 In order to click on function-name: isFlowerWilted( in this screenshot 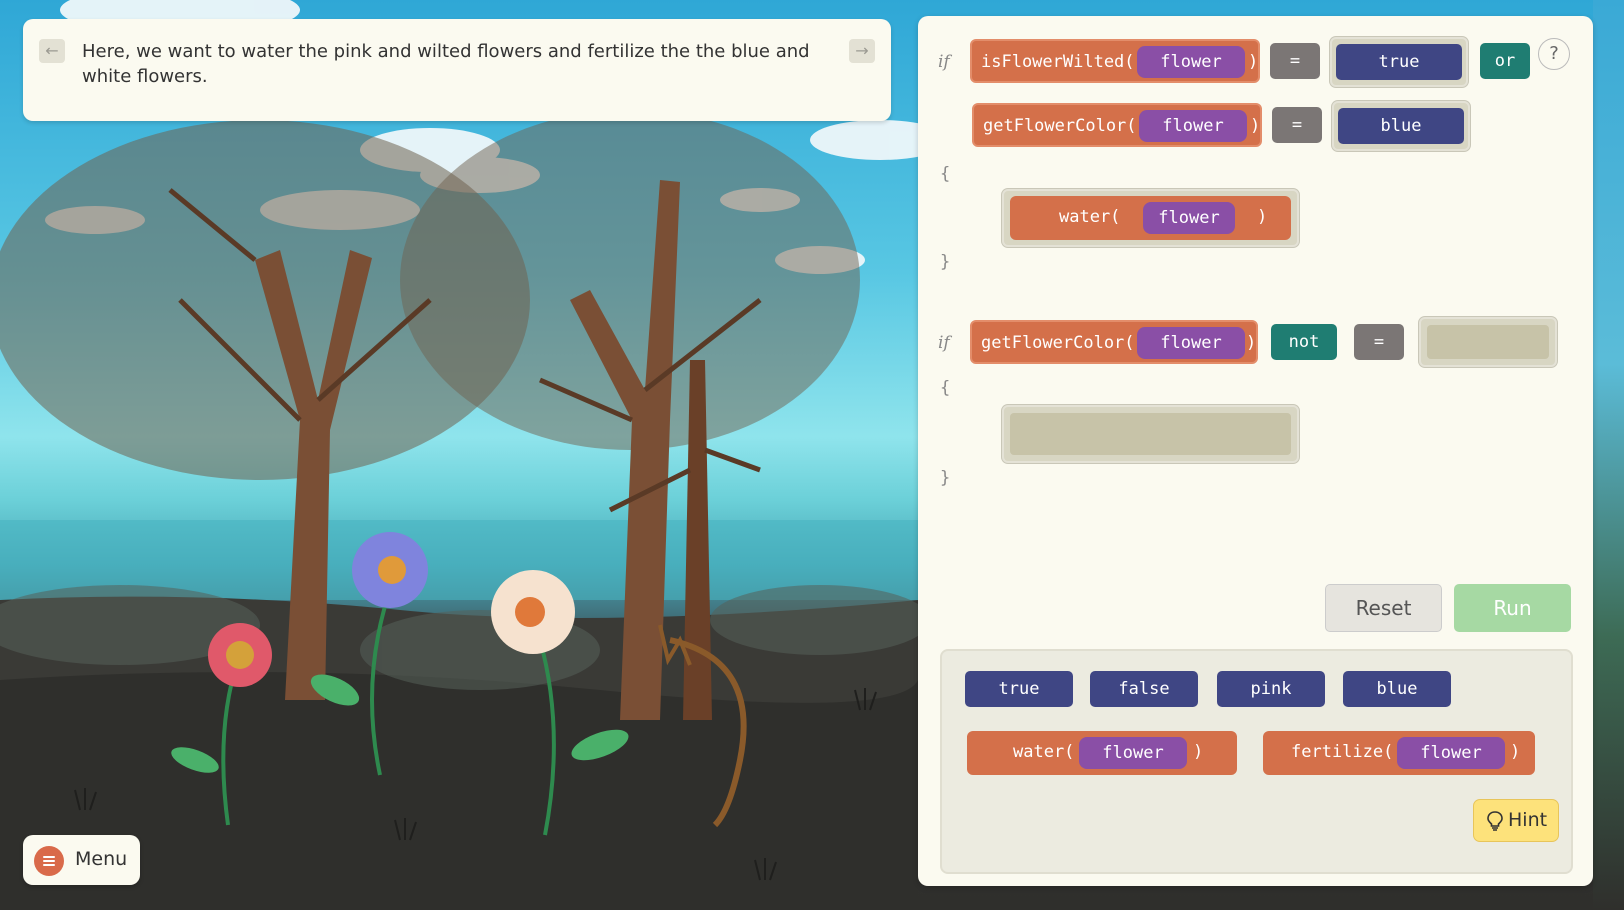, I will do `click(1058, 62)`.